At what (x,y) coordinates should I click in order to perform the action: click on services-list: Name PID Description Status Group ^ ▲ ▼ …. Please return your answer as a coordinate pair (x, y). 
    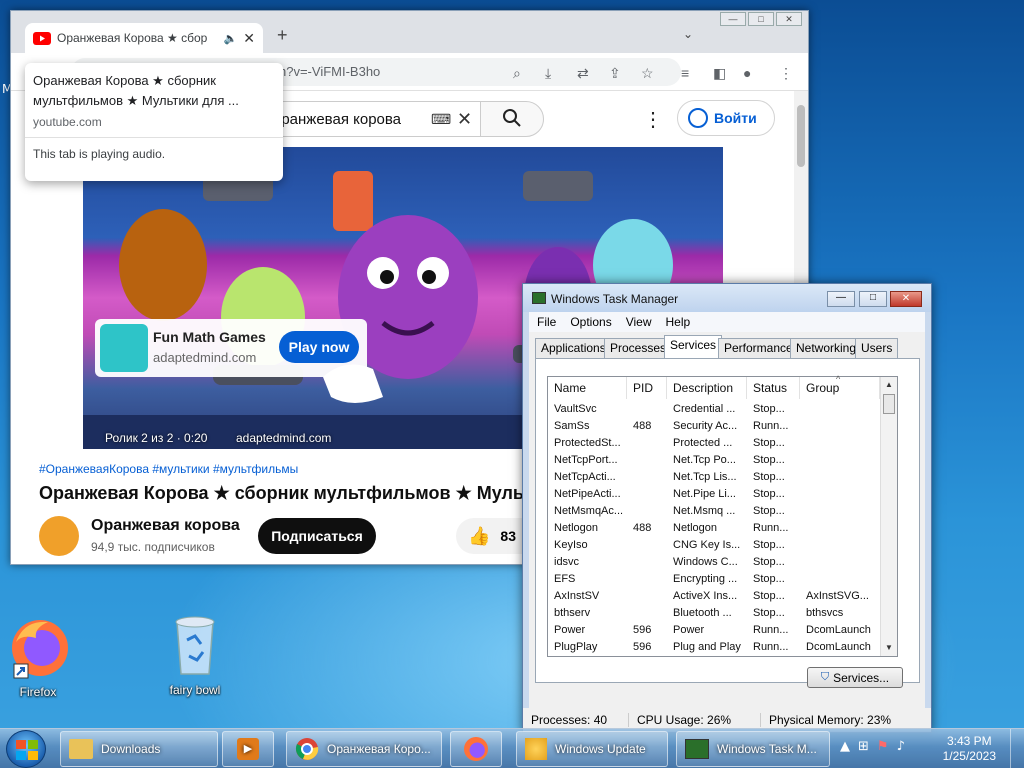
    Looking at the image, I should click on (722, 515).